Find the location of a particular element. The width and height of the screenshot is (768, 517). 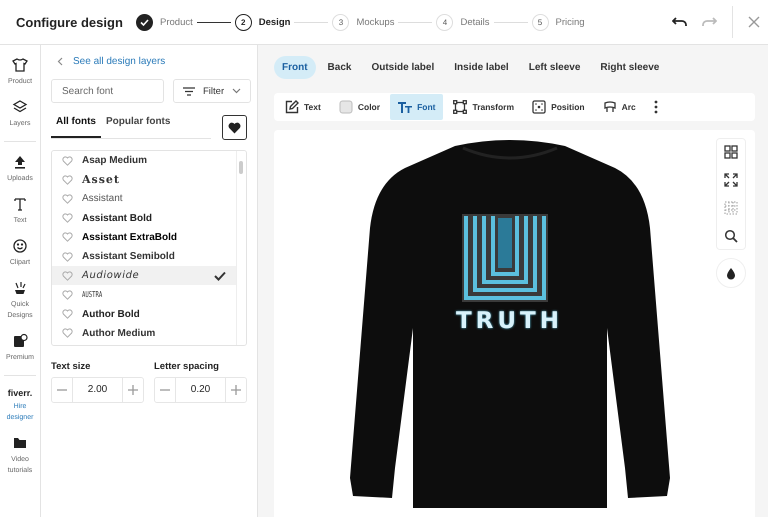

heart-icon is located at coordinates (234, 128).